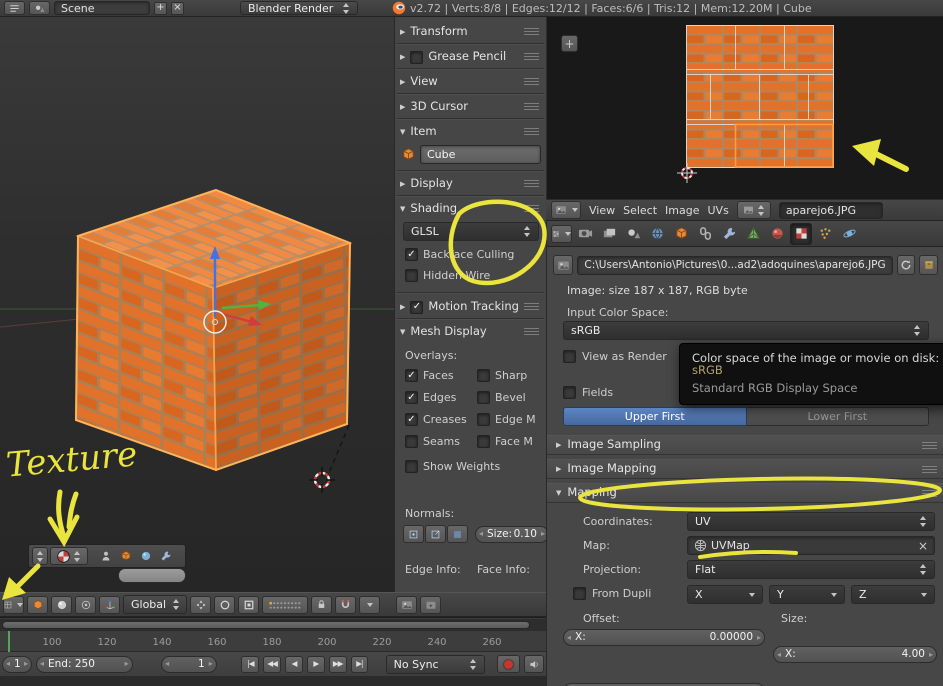 Image resolution: width=943 pixels, height=686 pixels. What do you see at coordinates (906, 265) in the screenshot?
I see `reload-image-button` at bounding box center [906, 265].